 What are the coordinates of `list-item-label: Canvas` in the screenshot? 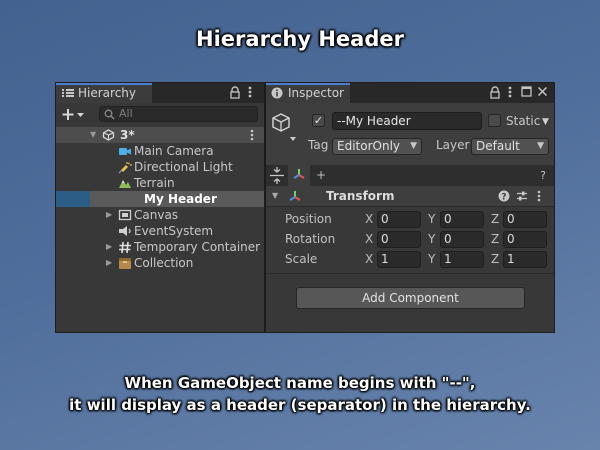 It's located at (156, 215).